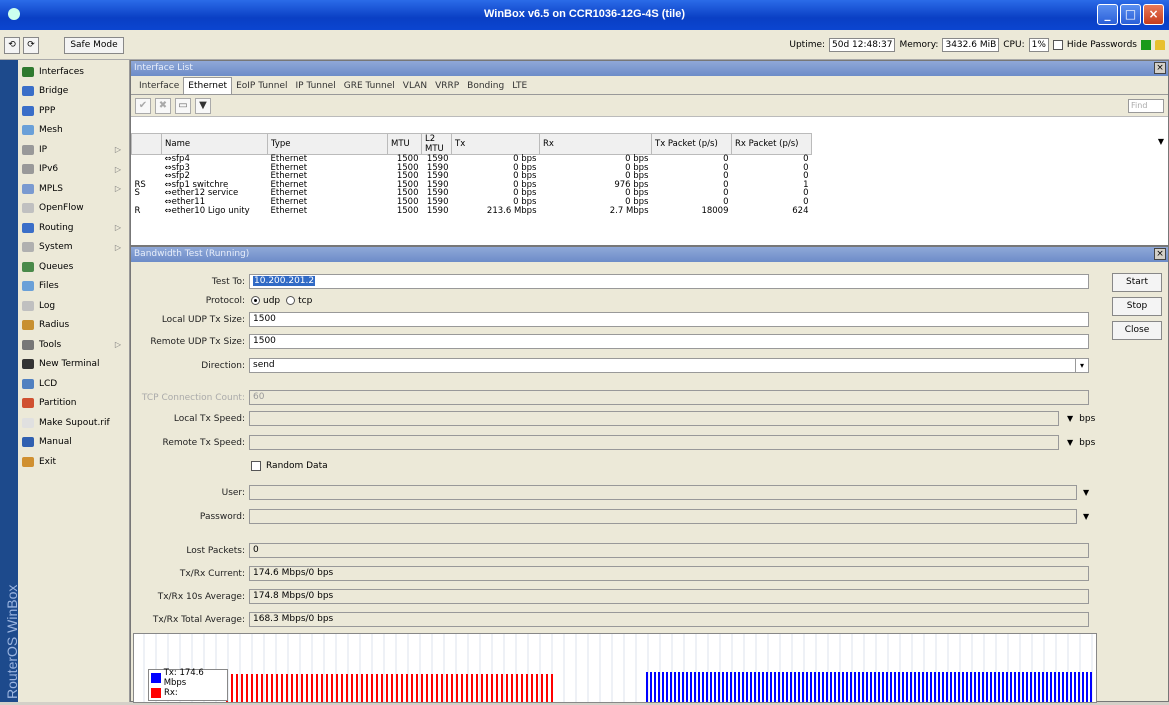  What do you see at coordinates (485, 86) in the screenshot?
I see `tab-bonding: Bonding` at bounding box center [485, 86].